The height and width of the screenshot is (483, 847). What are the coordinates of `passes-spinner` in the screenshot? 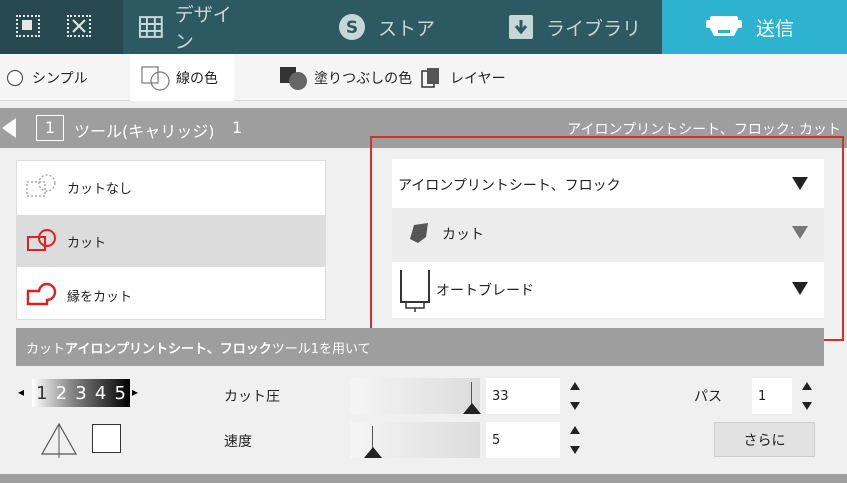 It's located at (807, 396).